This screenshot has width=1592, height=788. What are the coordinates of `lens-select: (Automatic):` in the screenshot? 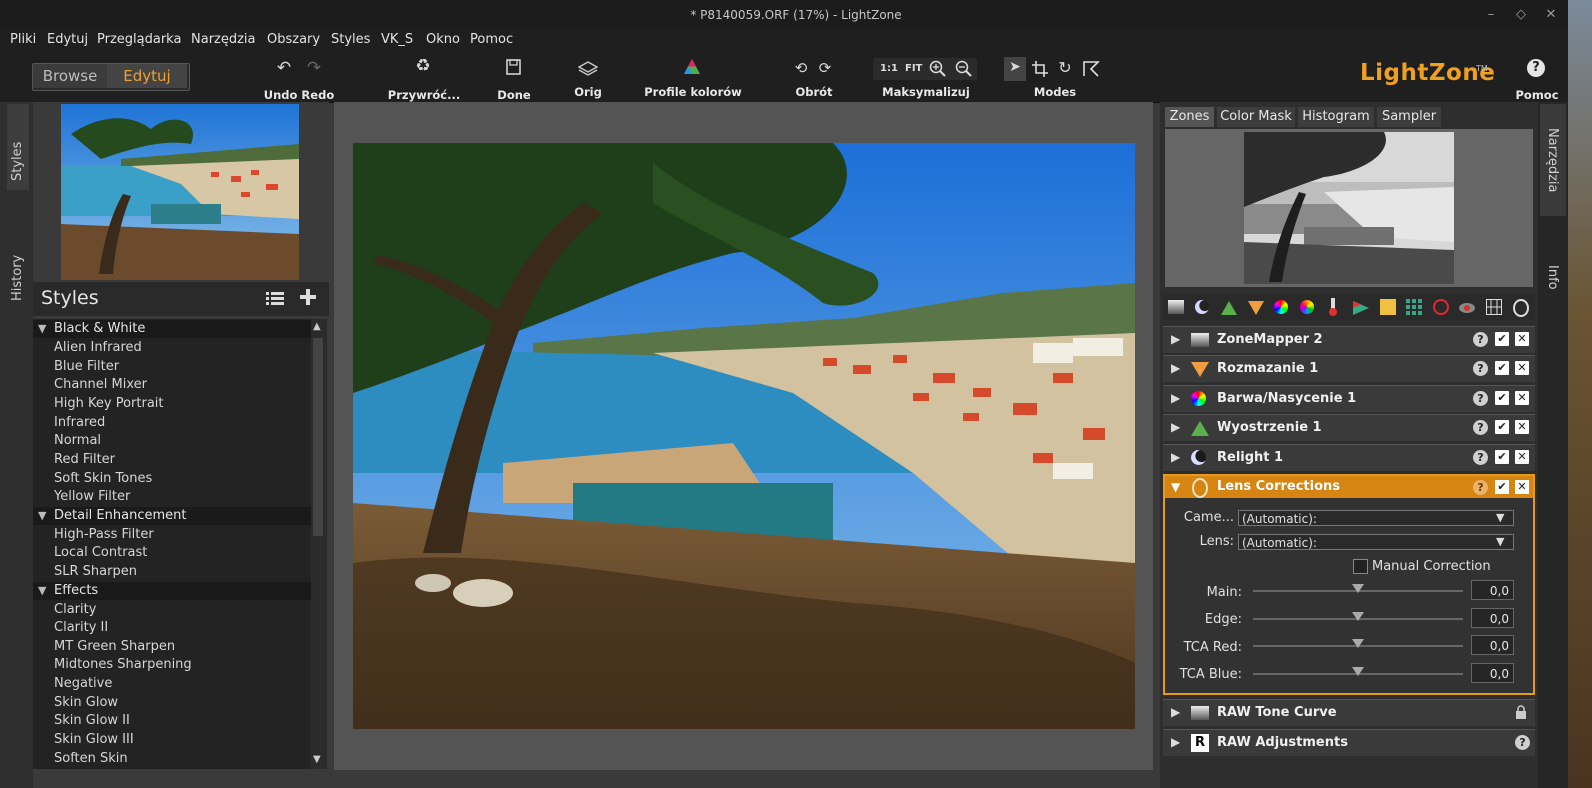 It's located at (1376, 542).